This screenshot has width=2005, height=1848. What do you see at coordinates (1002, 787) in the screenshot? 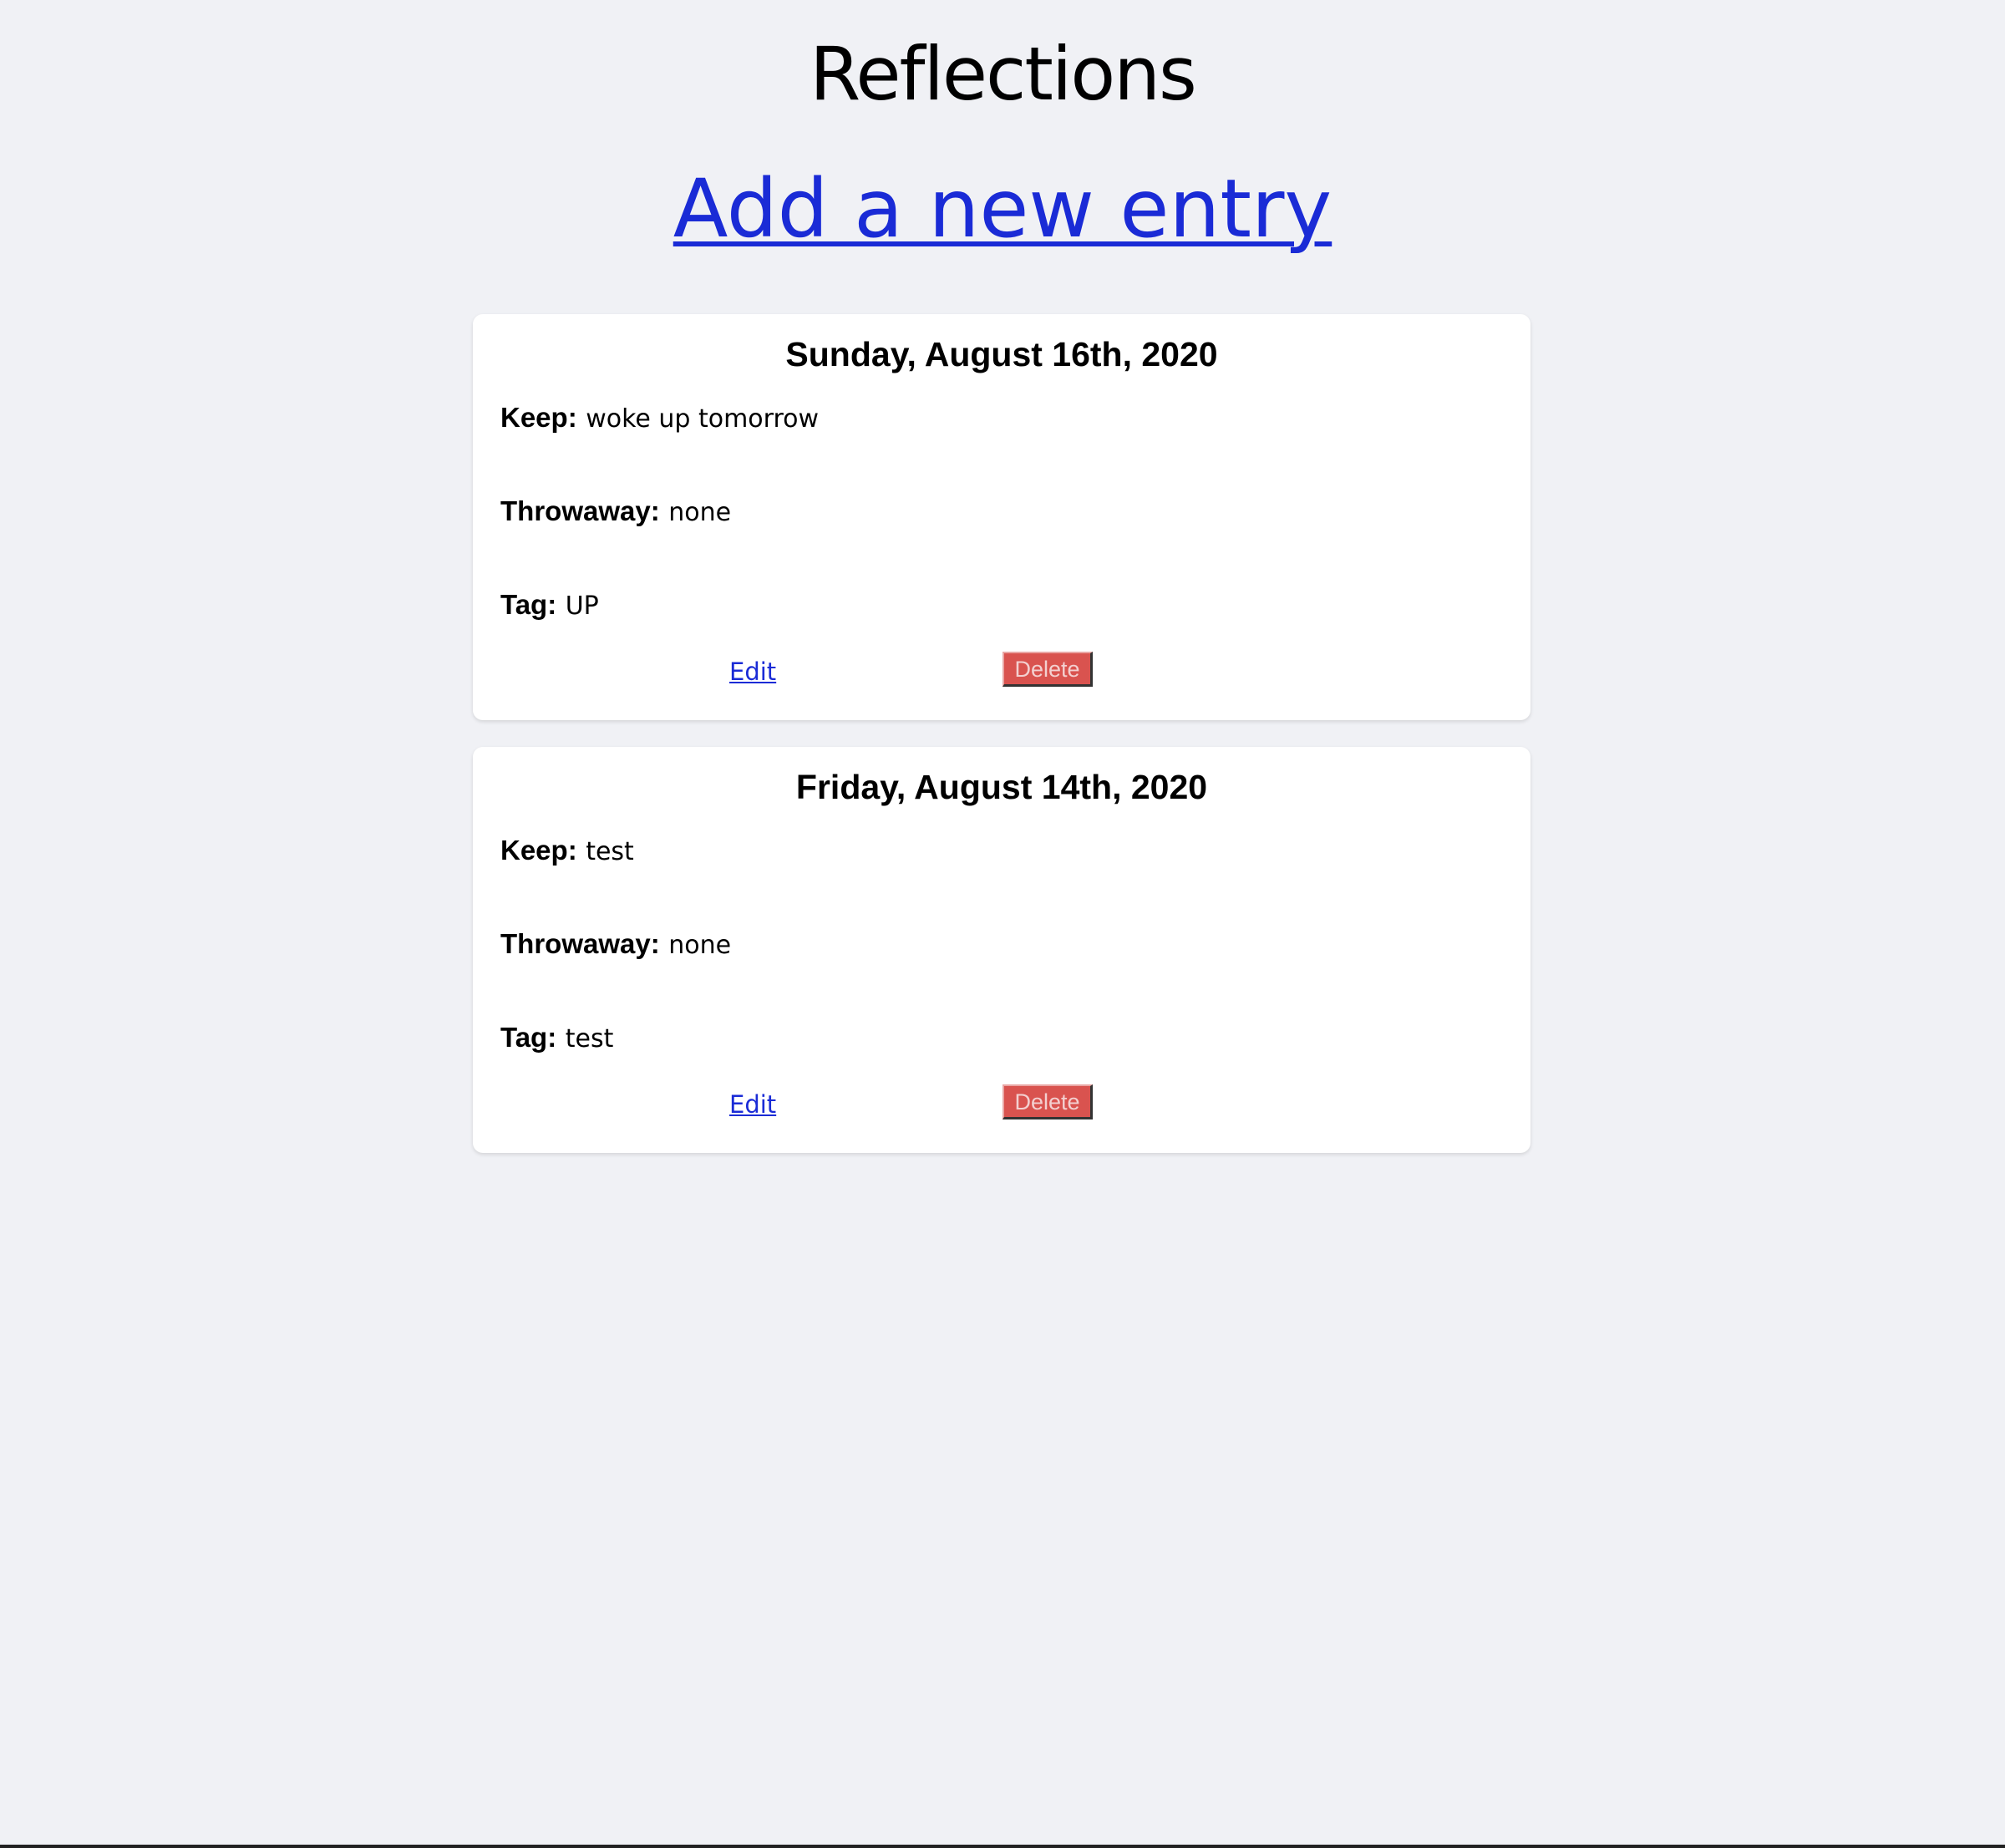
I see `entry-date: Friday, August 14th, 2020` at bounding box center [1002, 787].